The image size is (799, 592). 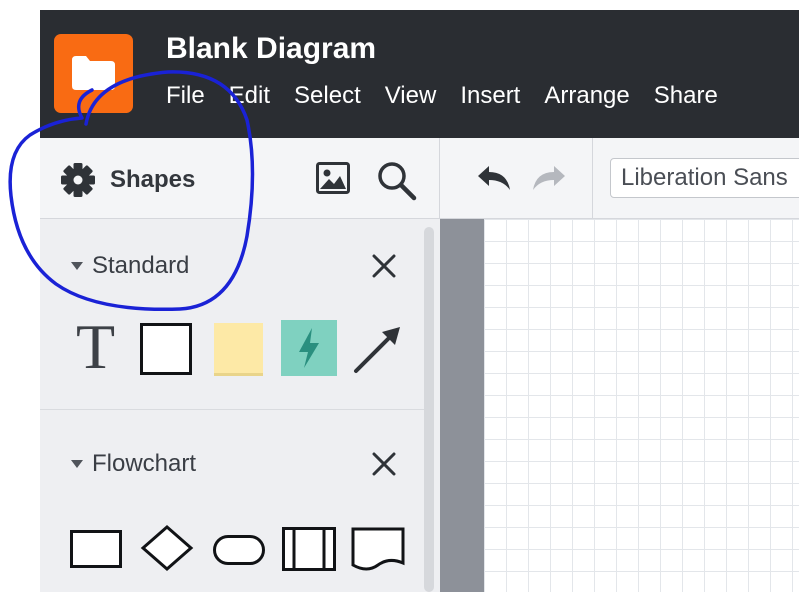 I want to click on gear-icon, so click(x=78, y=180).